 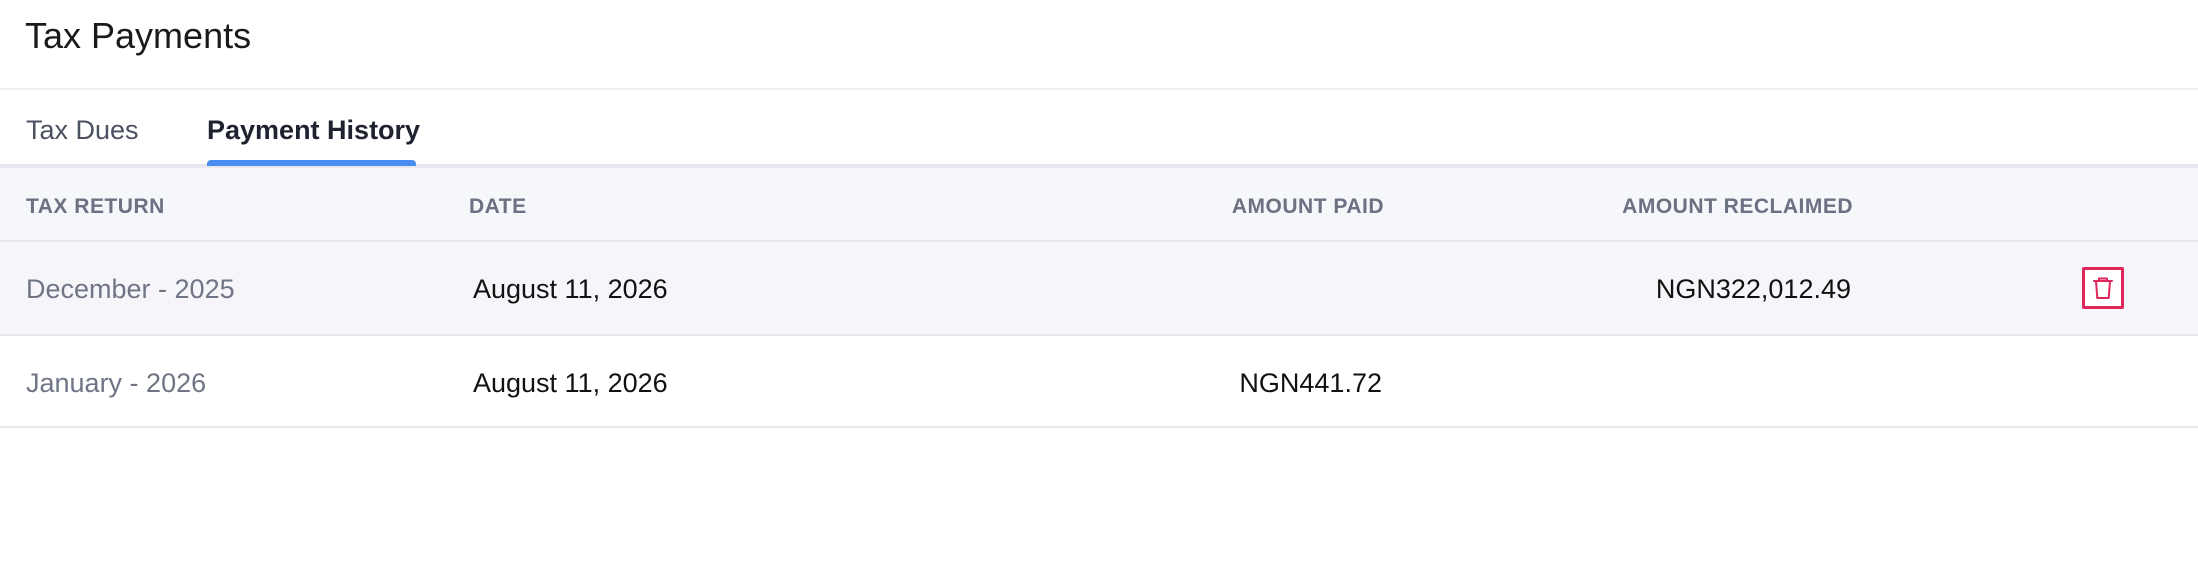 What do you see at coordinates (116, 383) in the screenshot?
I see `tax-return-cell: January - 2026` at bounding box center [116, 383].